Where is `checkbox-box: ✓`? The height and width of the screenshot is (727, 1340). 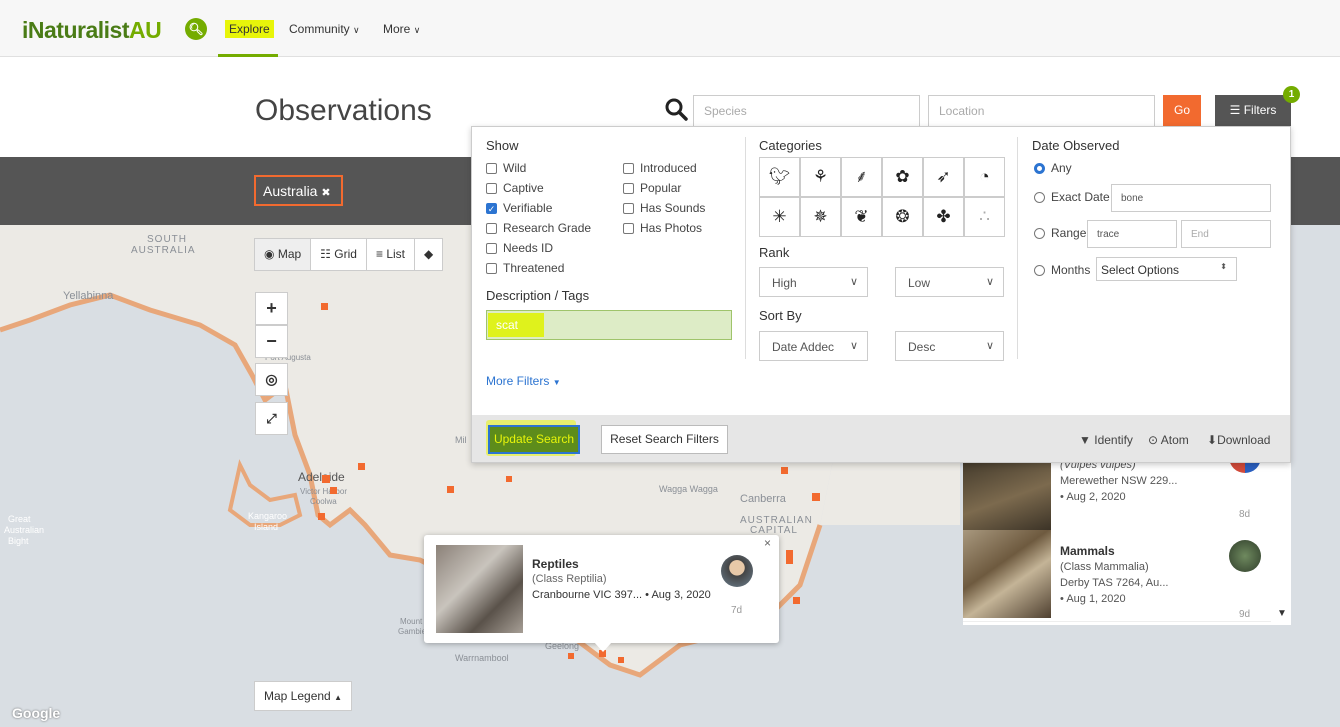 checkbox-box: ✓ is located at coordinates (491, 208).